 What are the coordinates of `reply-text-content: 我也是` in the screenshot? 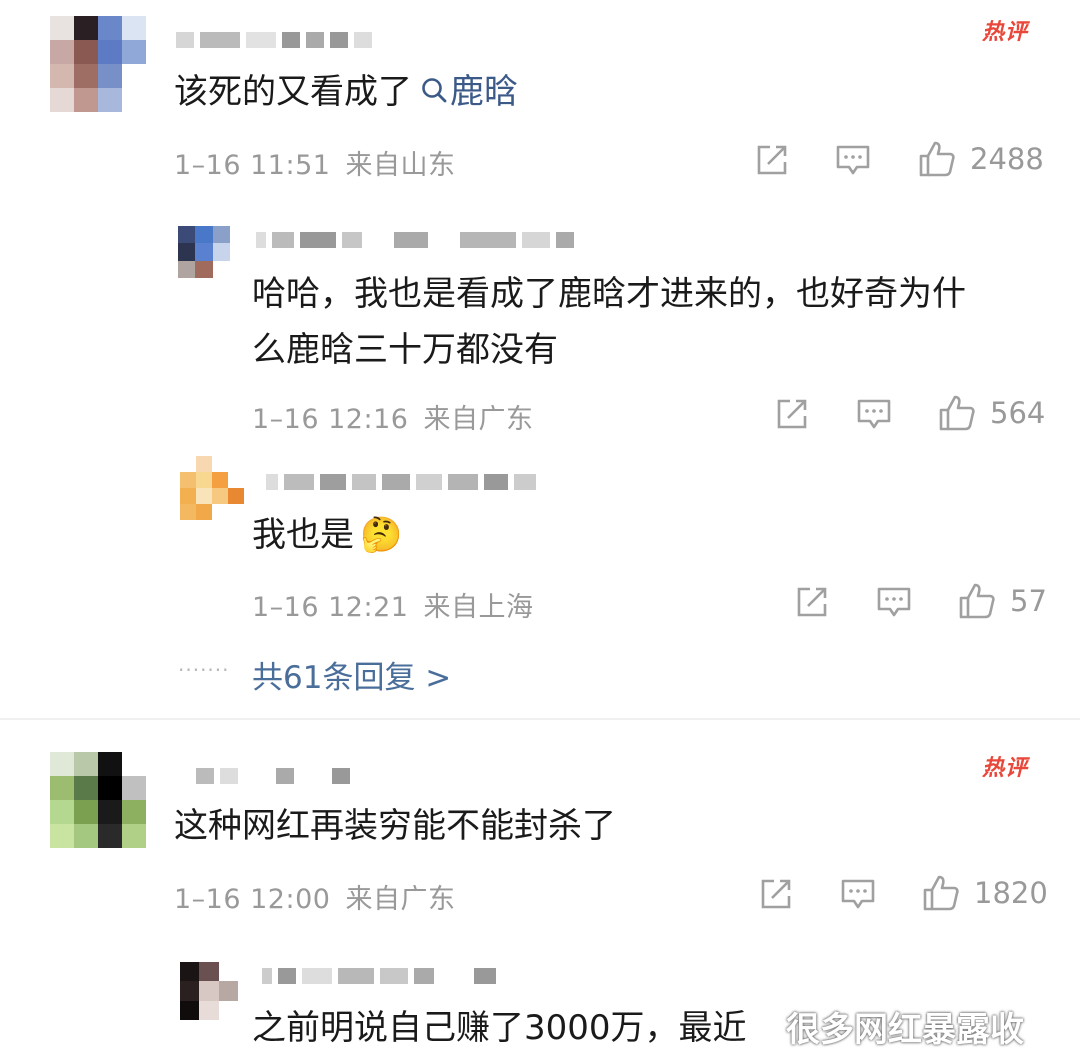 It's located at (303, 535).